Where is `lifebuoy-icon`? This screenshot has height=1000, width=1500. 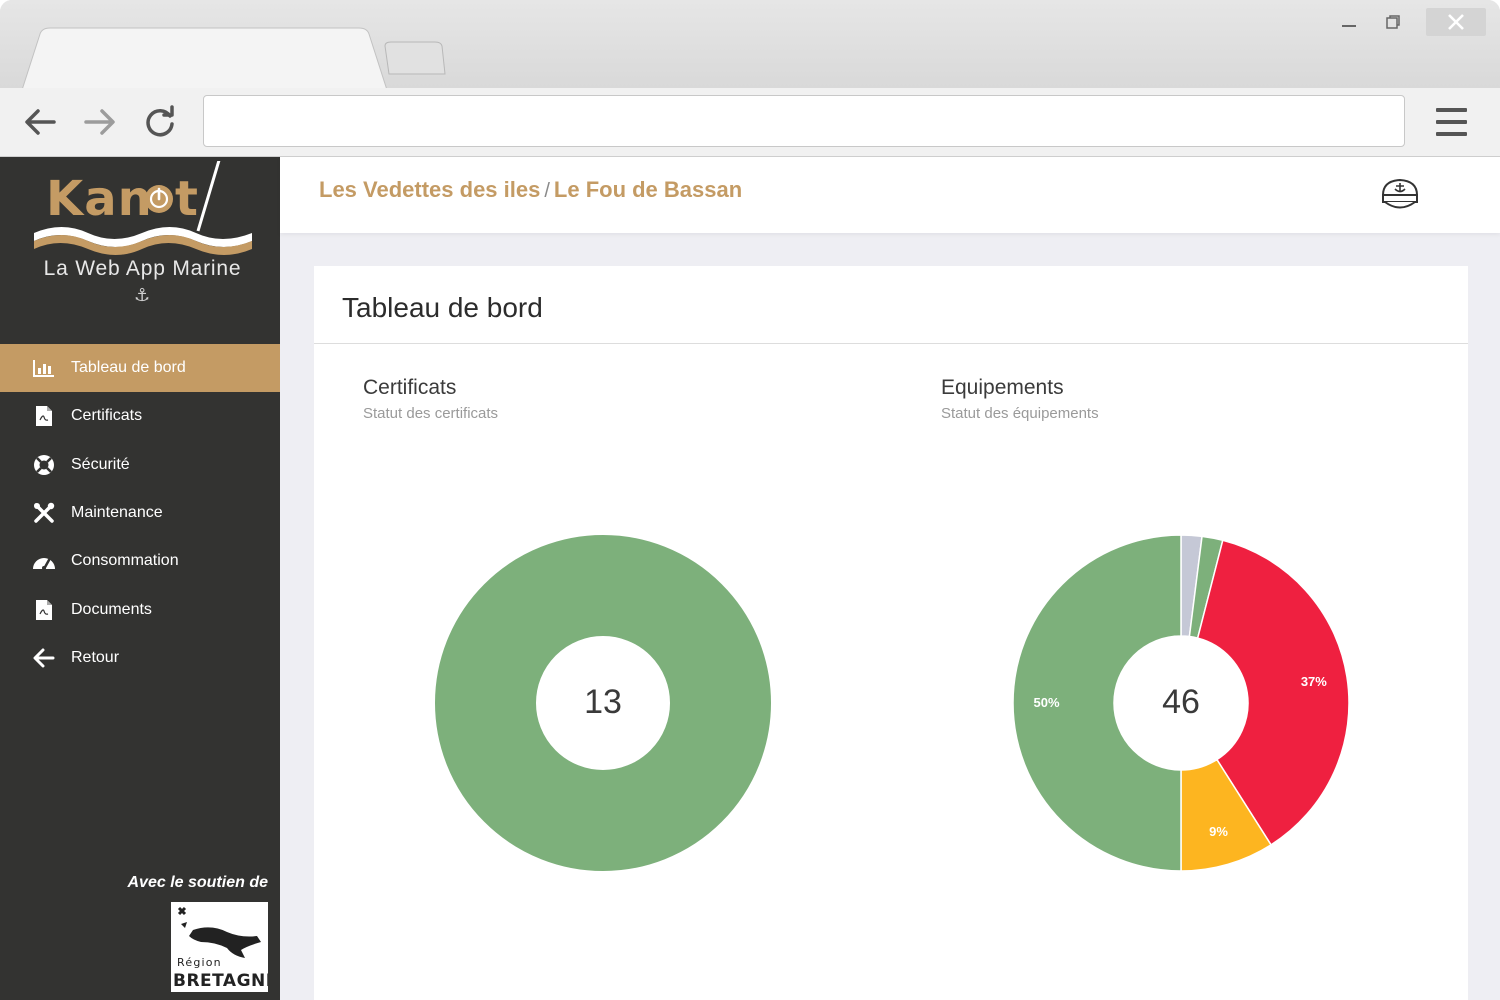 lifebuoy-icon is located at coordinates (44, 465).